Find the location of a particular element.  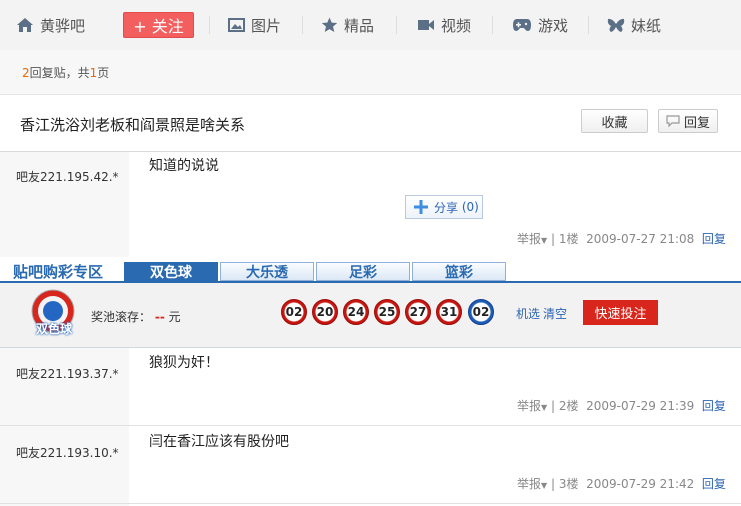

nav-label: 游戏 is located at coordinates (553, 25).